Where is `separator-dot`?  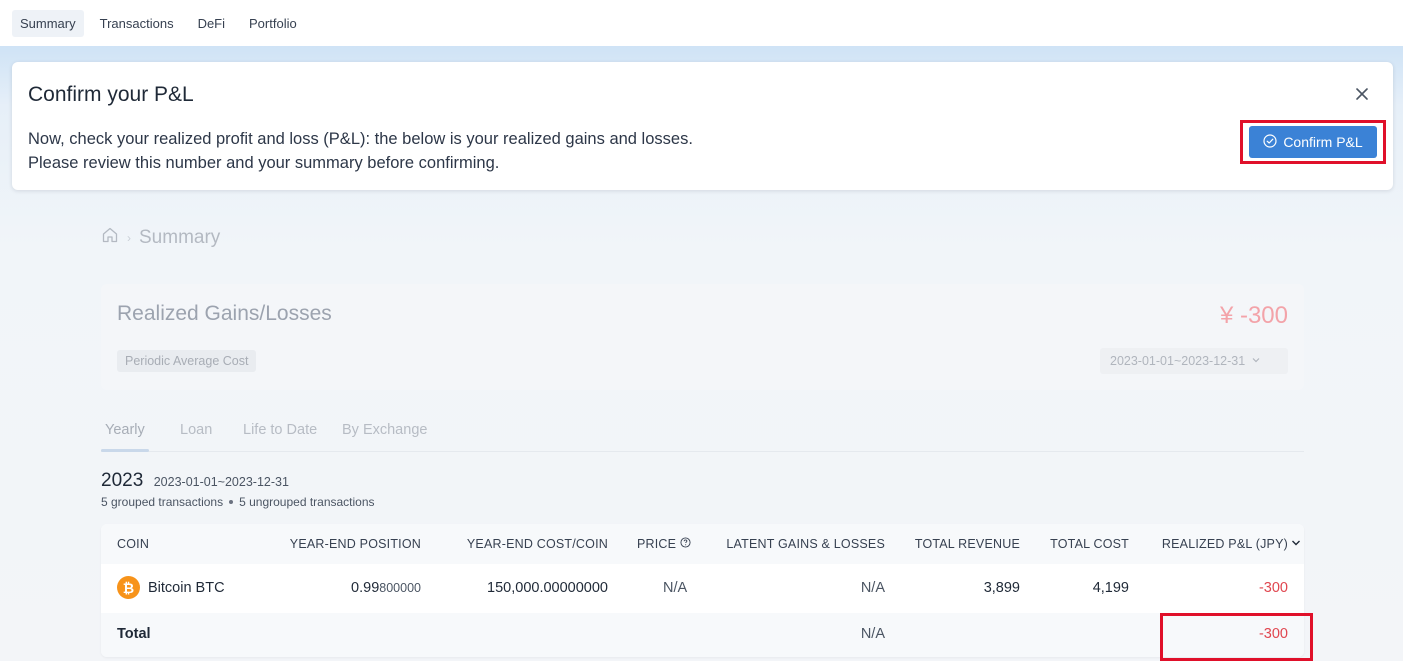 separator-dot is located at coordinates (231, 502).